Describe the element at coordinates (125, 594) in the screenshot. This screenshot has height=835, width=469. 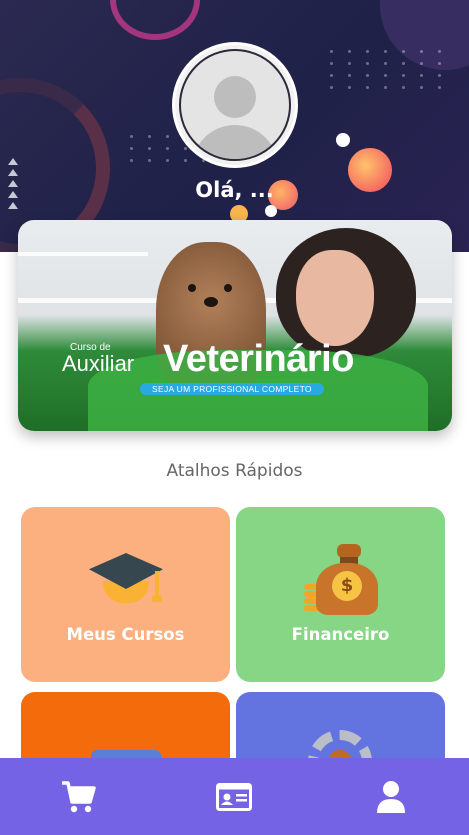
I see `tile-meus-cursos: Meus Cursos` at that location.